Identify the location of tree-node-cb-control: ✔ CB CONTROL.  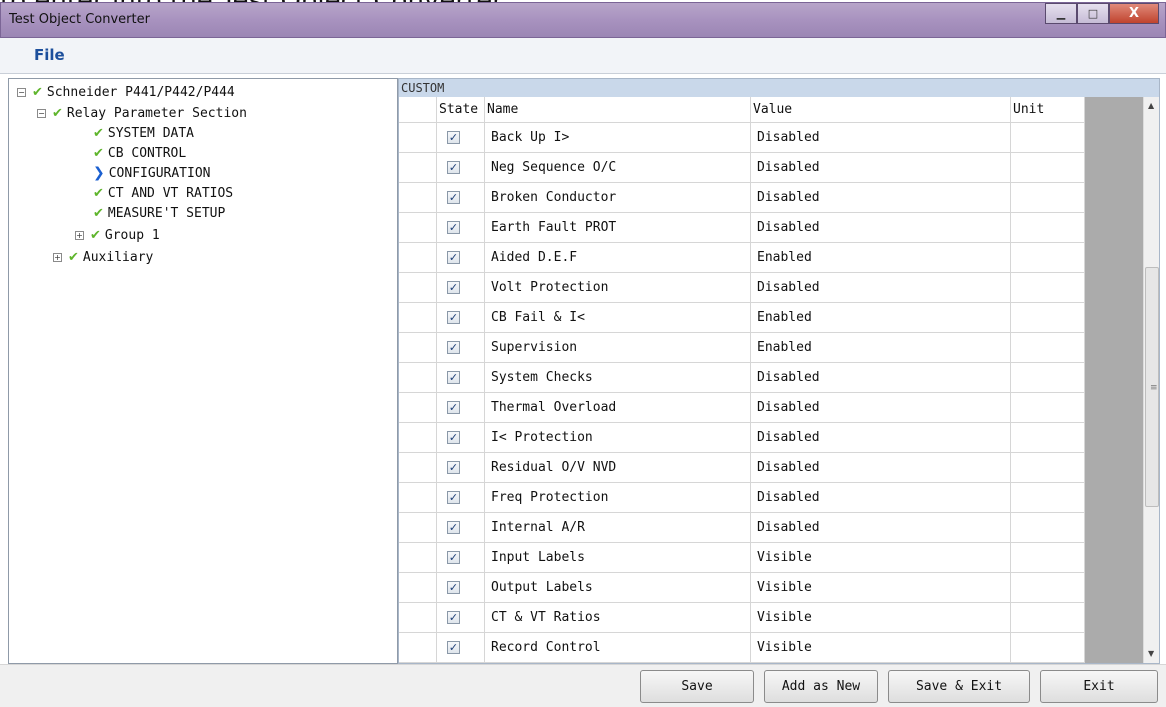
(139, 153).